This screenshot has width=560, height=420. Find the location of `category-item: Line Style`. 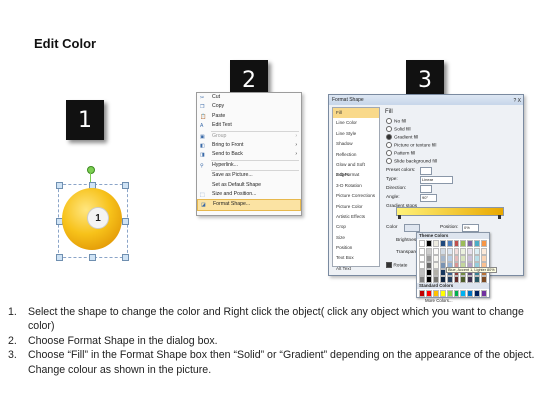

category-item: Line Style is located at coordinates (356, 134).